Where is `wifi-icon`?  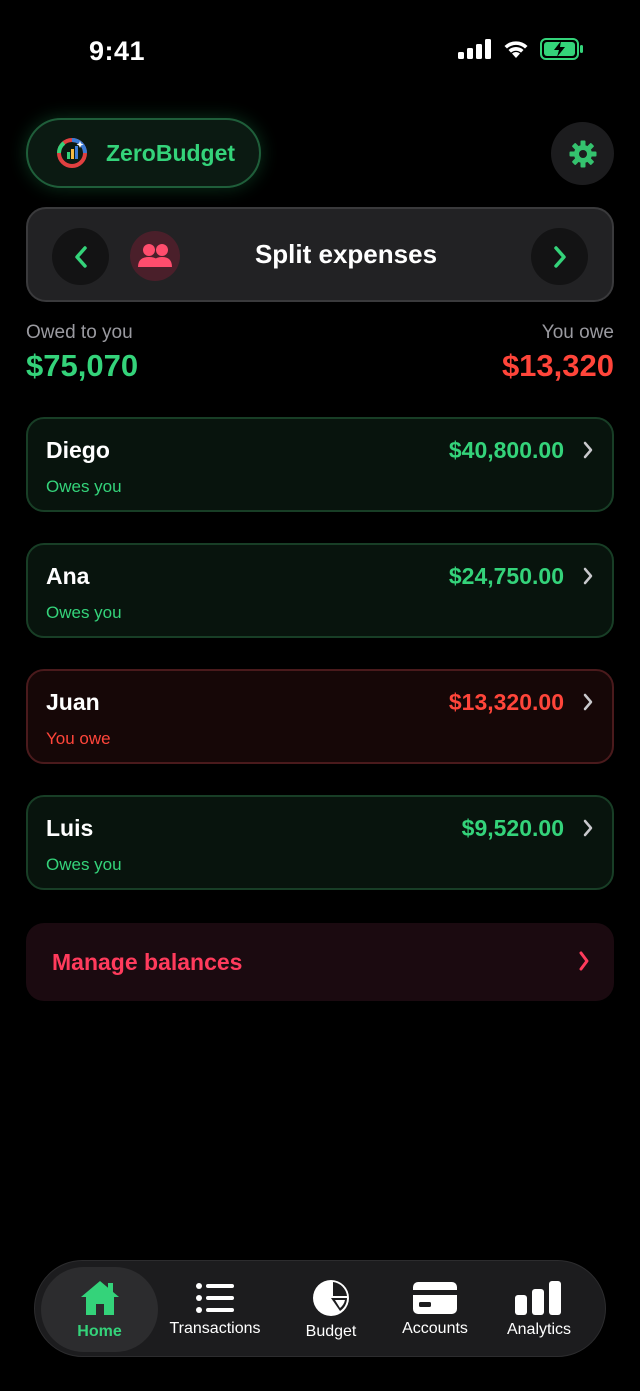
wifi-icon is located at coordinates (516, 49).